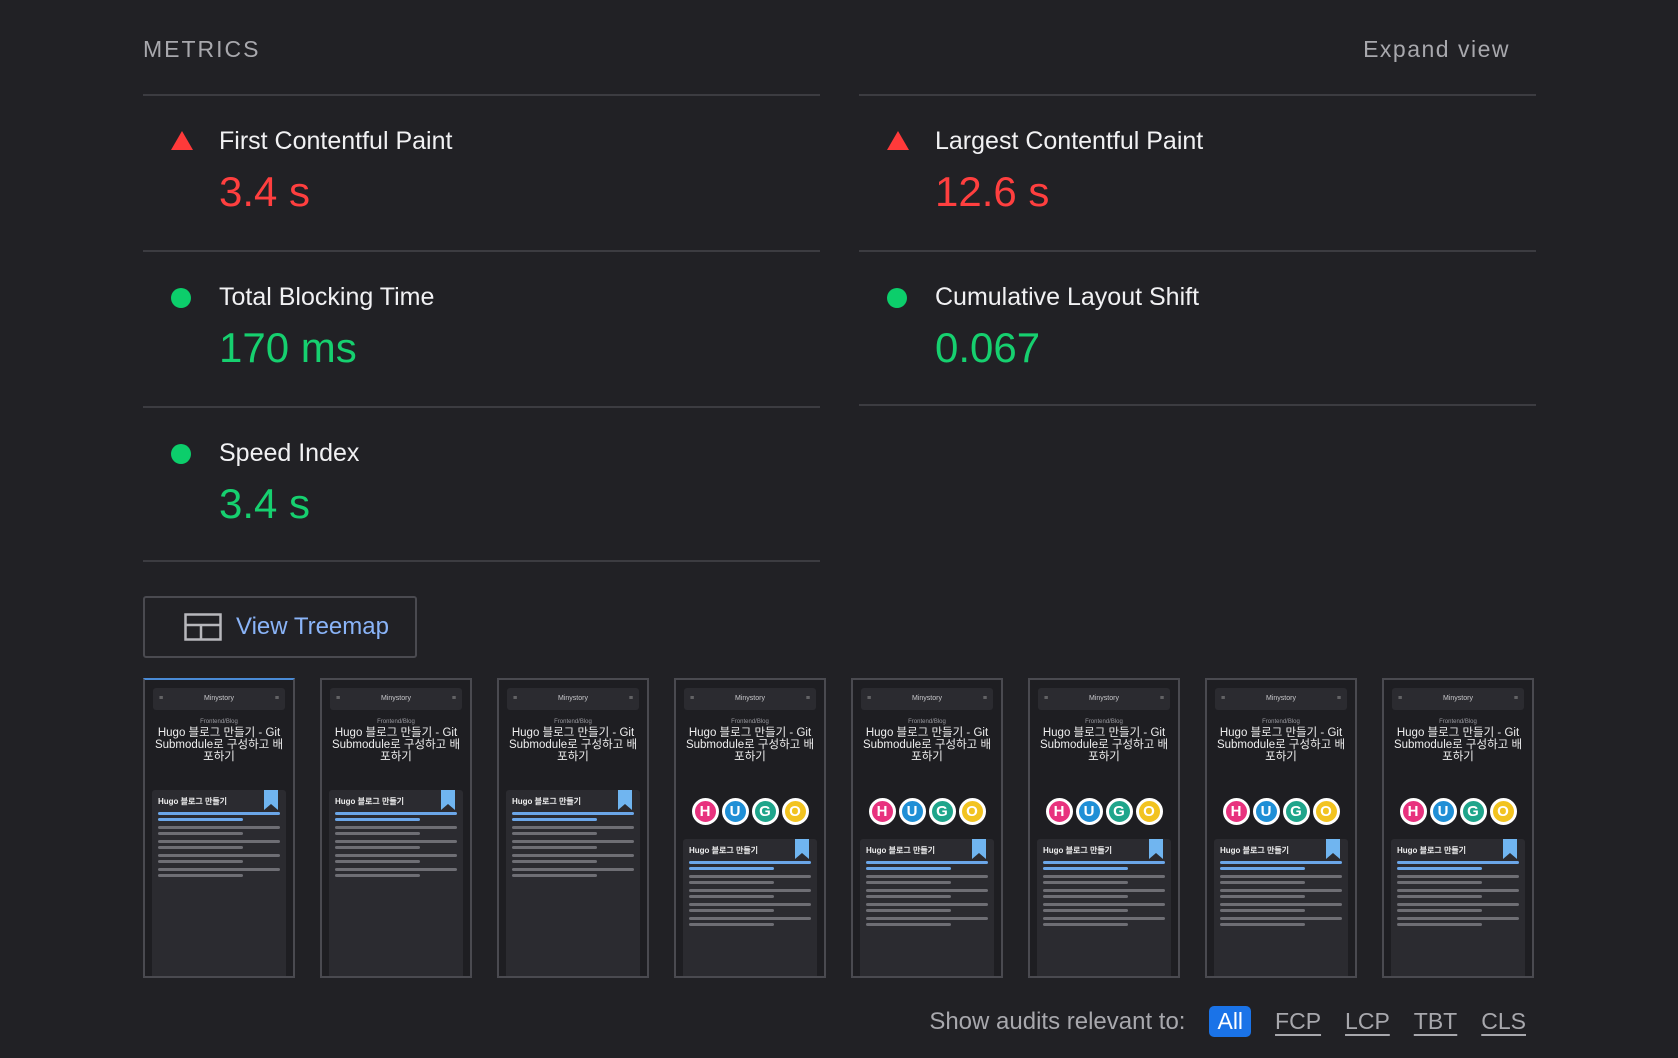  I want to click on filter-chip-all: All, so click(1230, 1021).